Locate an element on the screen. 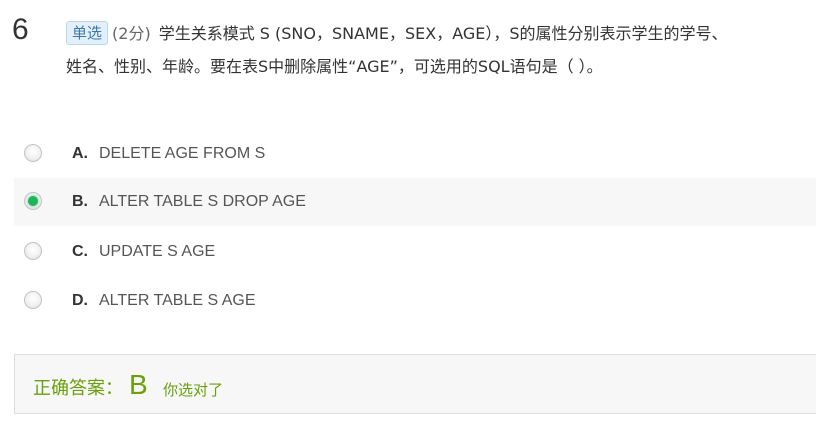 The width and height of the screenshot is (816, 432). option-letter: B. is located at coordinates (80, 201).